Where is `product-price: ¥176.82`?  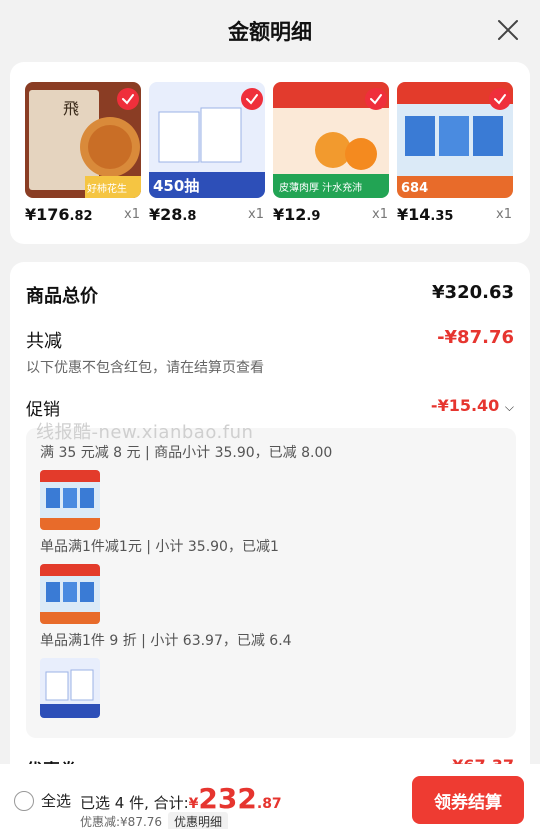 product-price: ¥176.82 is located at coordinates (59, 214).